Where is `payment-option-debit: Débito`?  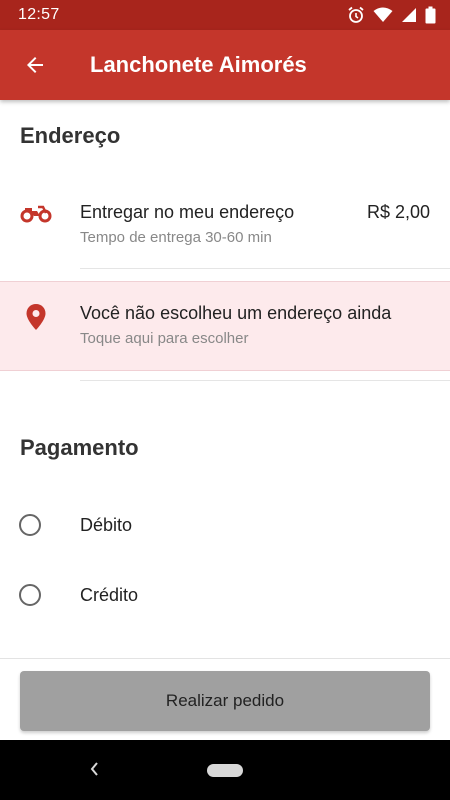 payment-option-debit: Débito is located at coordinates (225, 525).